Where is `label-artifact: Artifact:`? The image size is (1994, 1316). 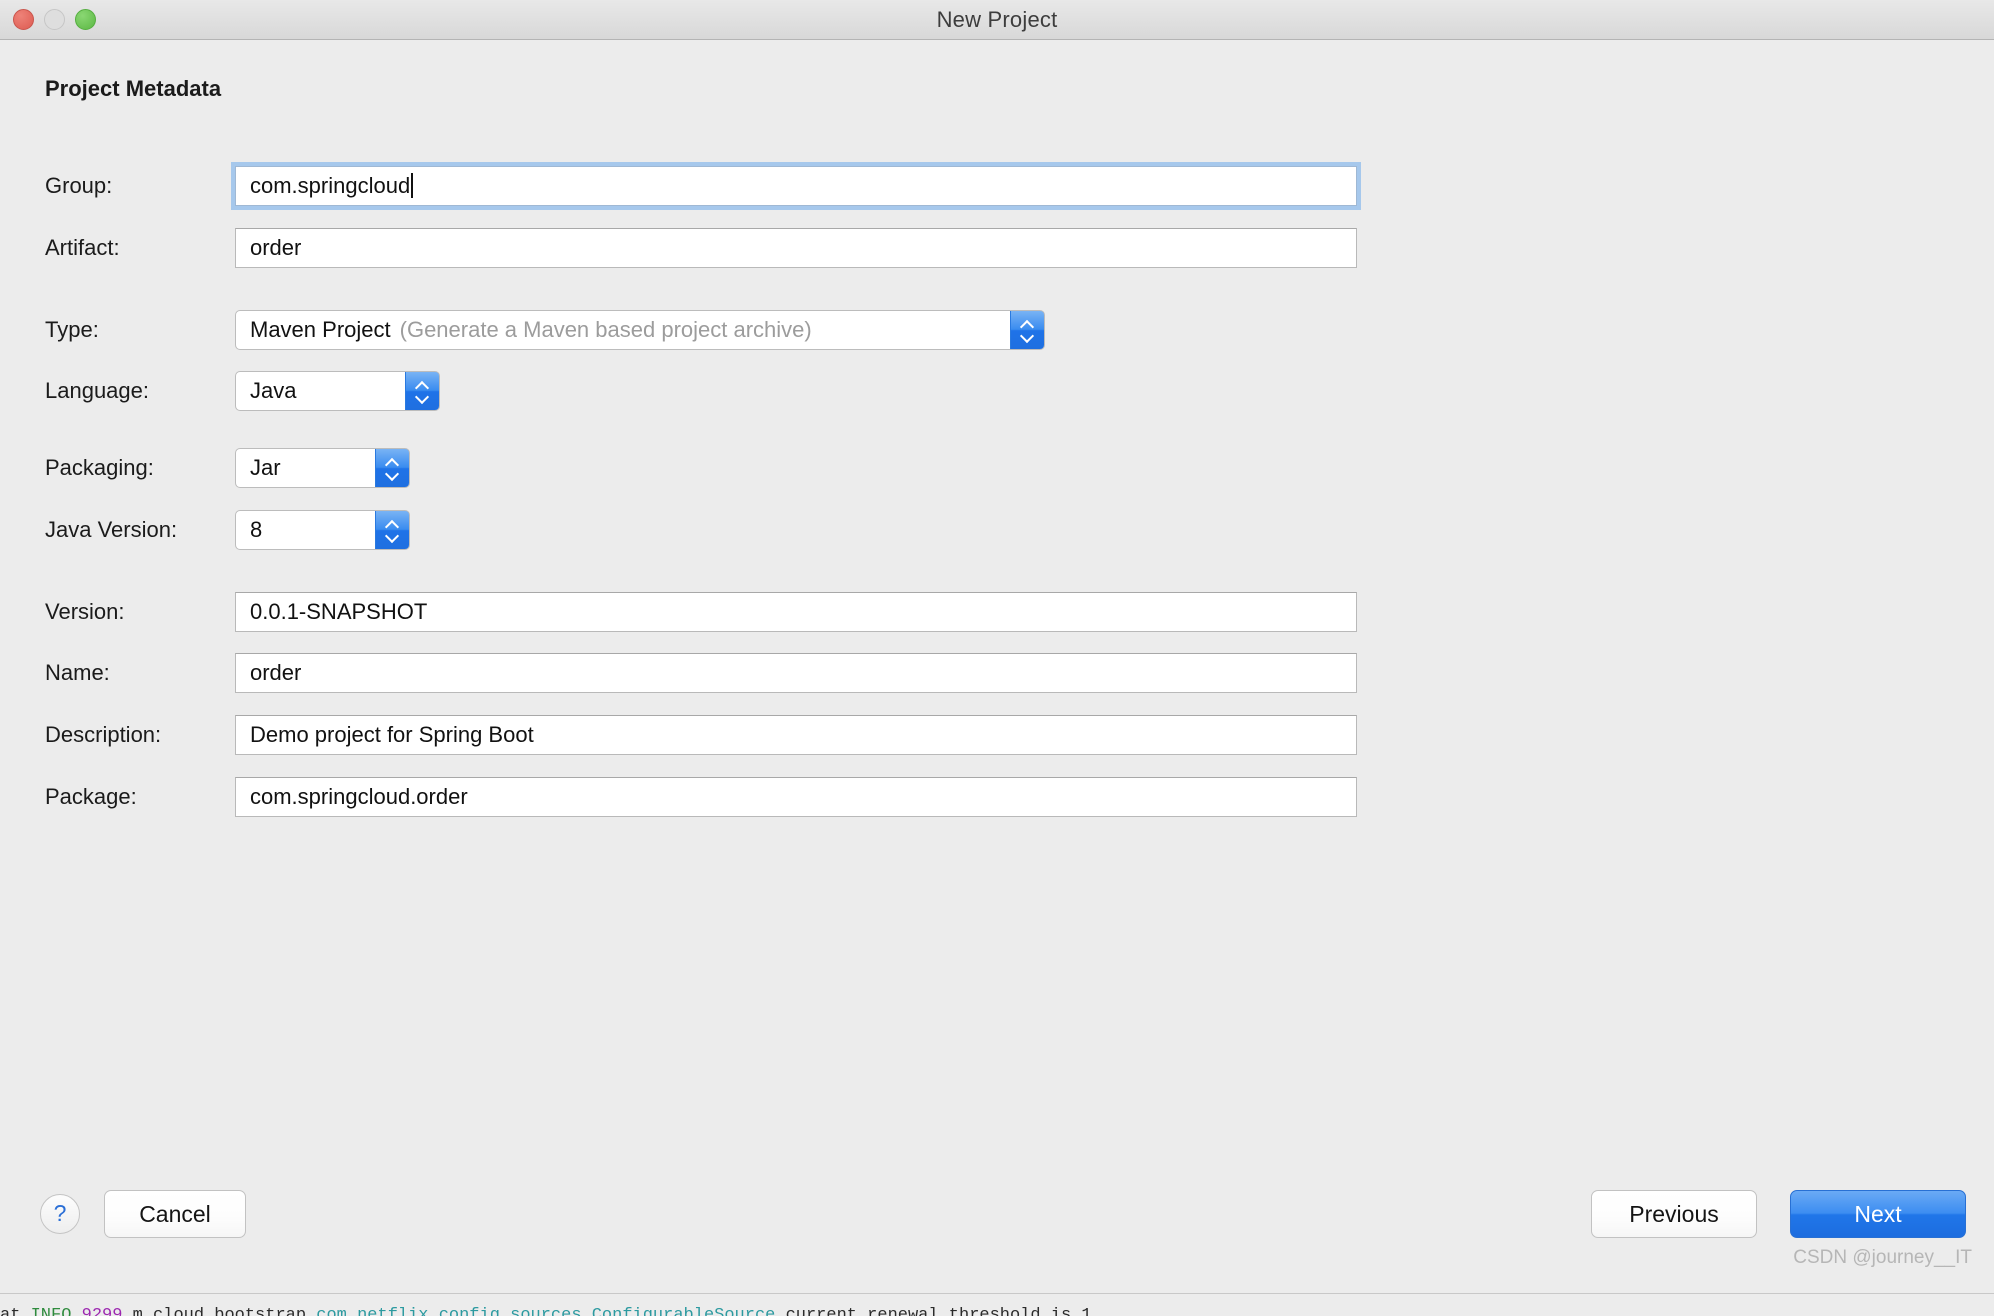 label-artifact: Artifact: is located at coordinates (82, 247).